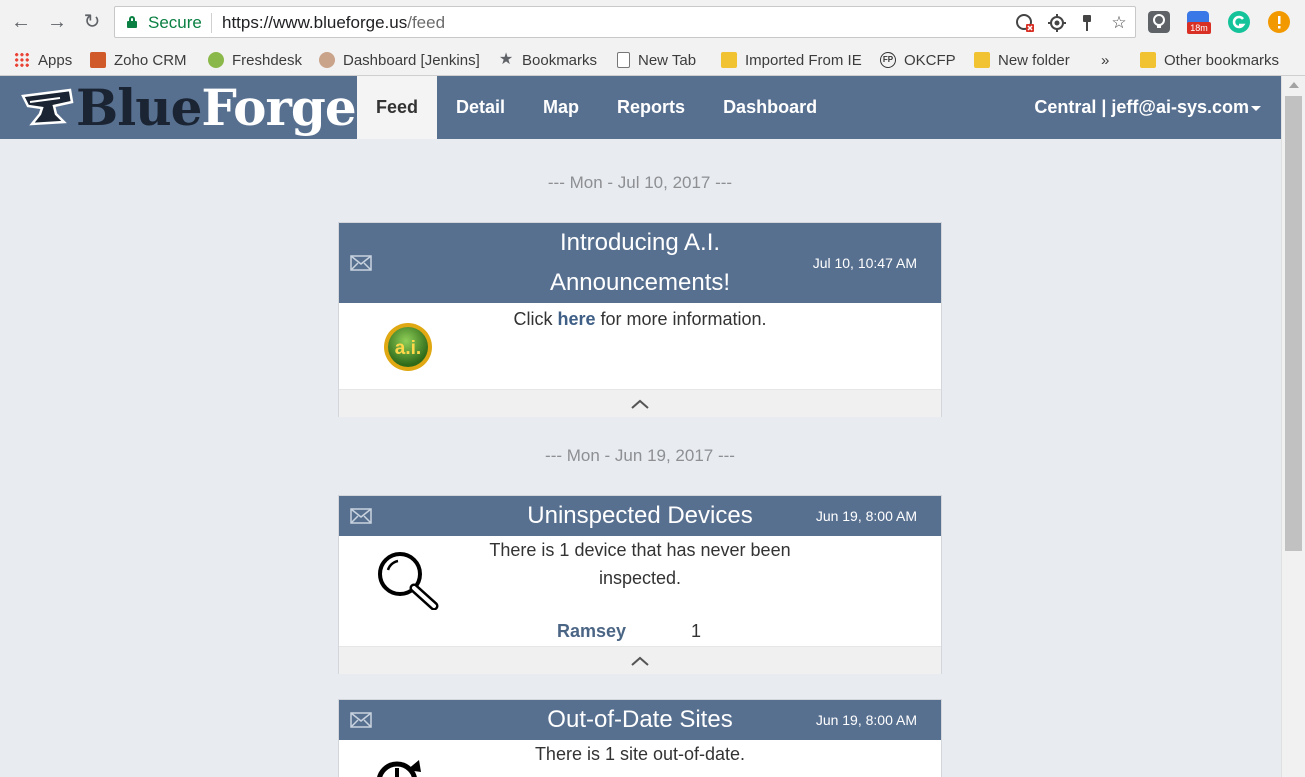 The image size is (1305, 777). I want to click on caret-down-icon, so click(1256, 108).